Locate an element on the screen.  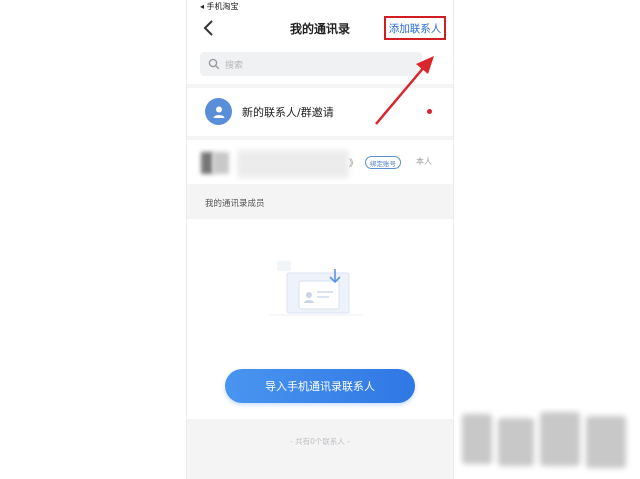
back-icon is located at coordinates (209, 28).